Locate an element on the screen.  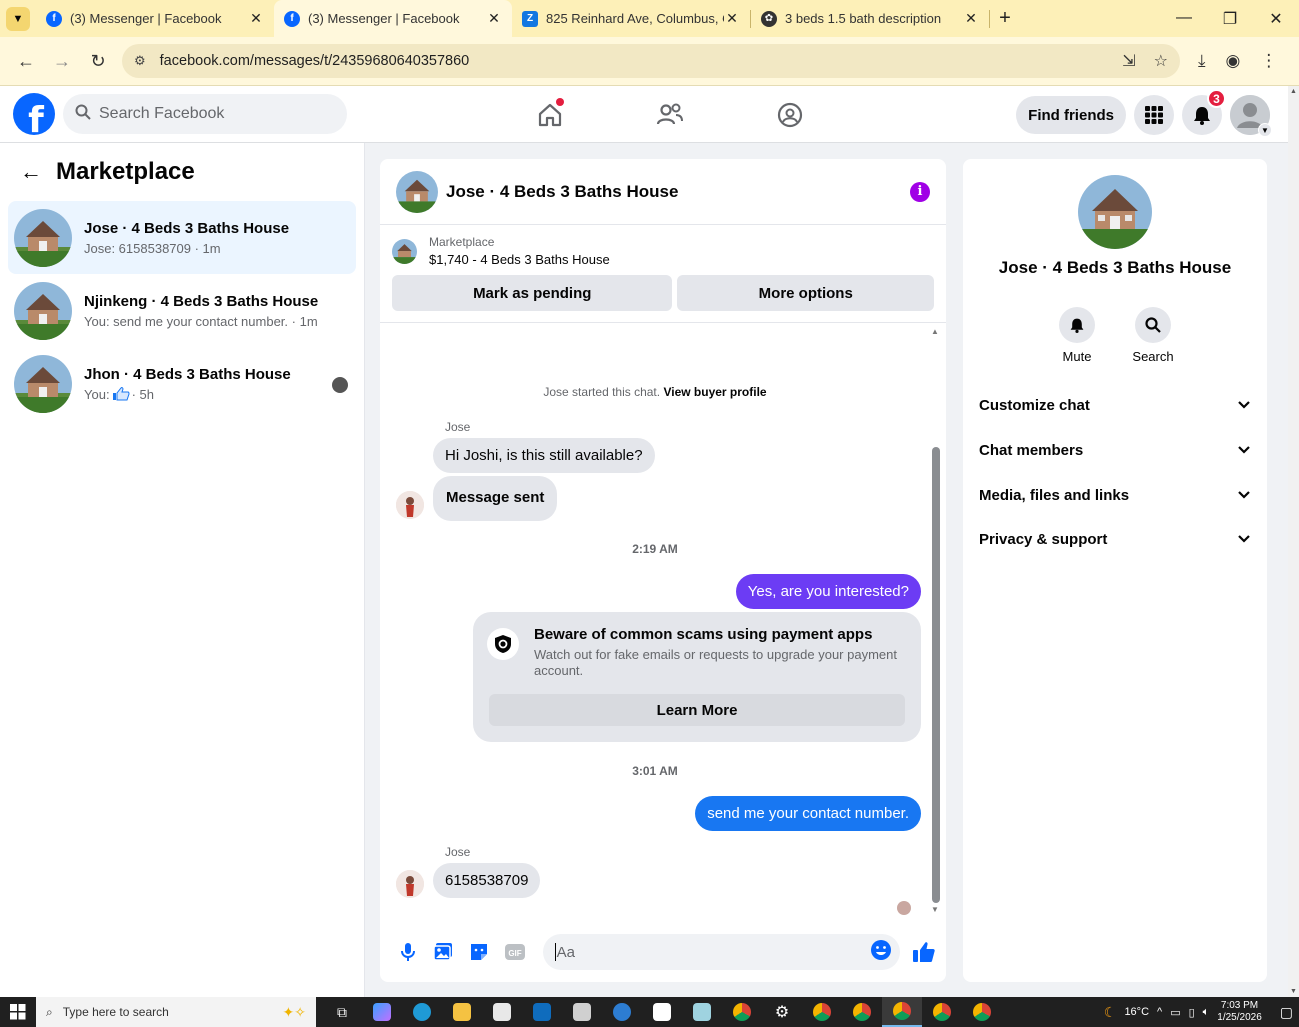
page-scrollbar: ▲ ▼ is located at coordinates (1293, 541).